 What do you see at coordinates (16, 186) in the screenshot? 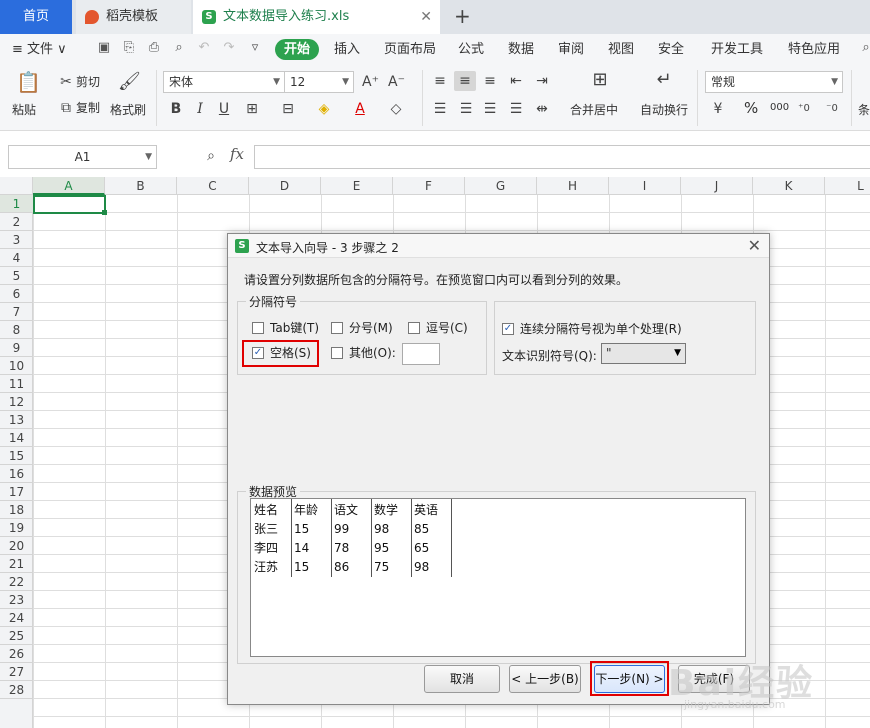
I see `select-all-corner` at bounding box center [16, 186].